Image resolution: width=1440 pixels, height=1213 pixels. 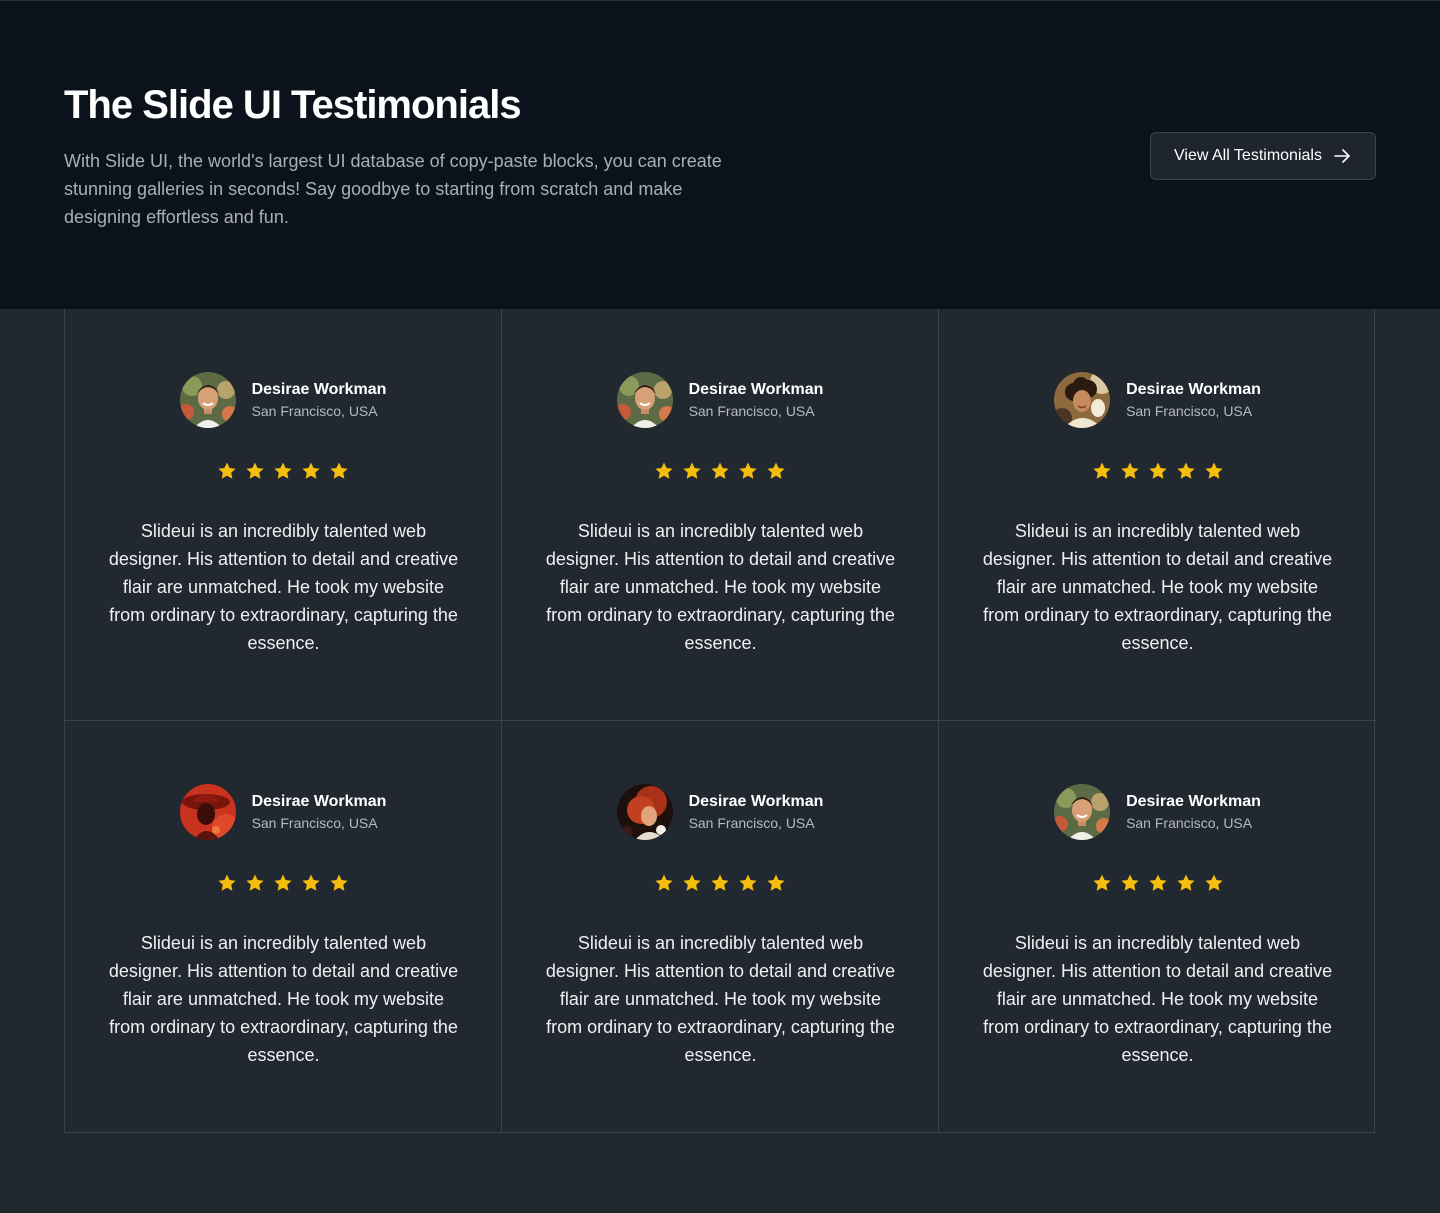 What do you see at coordinates (1248, 155) in the screenshot?
I see `view-all-testimonials-label: View All Testimonials` at bounding box center [1248, 155].